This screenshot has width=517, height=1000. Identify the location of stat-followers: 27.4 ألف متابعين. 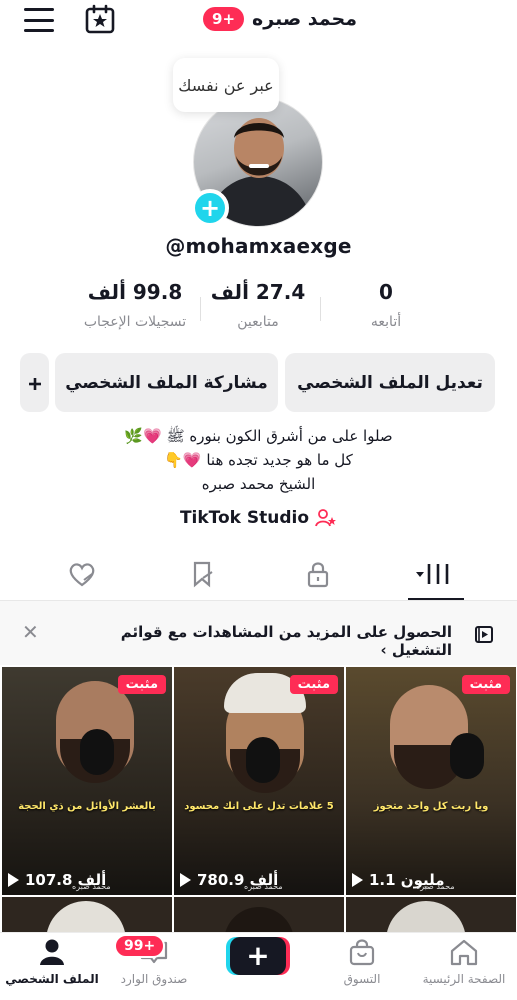
(258, 305).